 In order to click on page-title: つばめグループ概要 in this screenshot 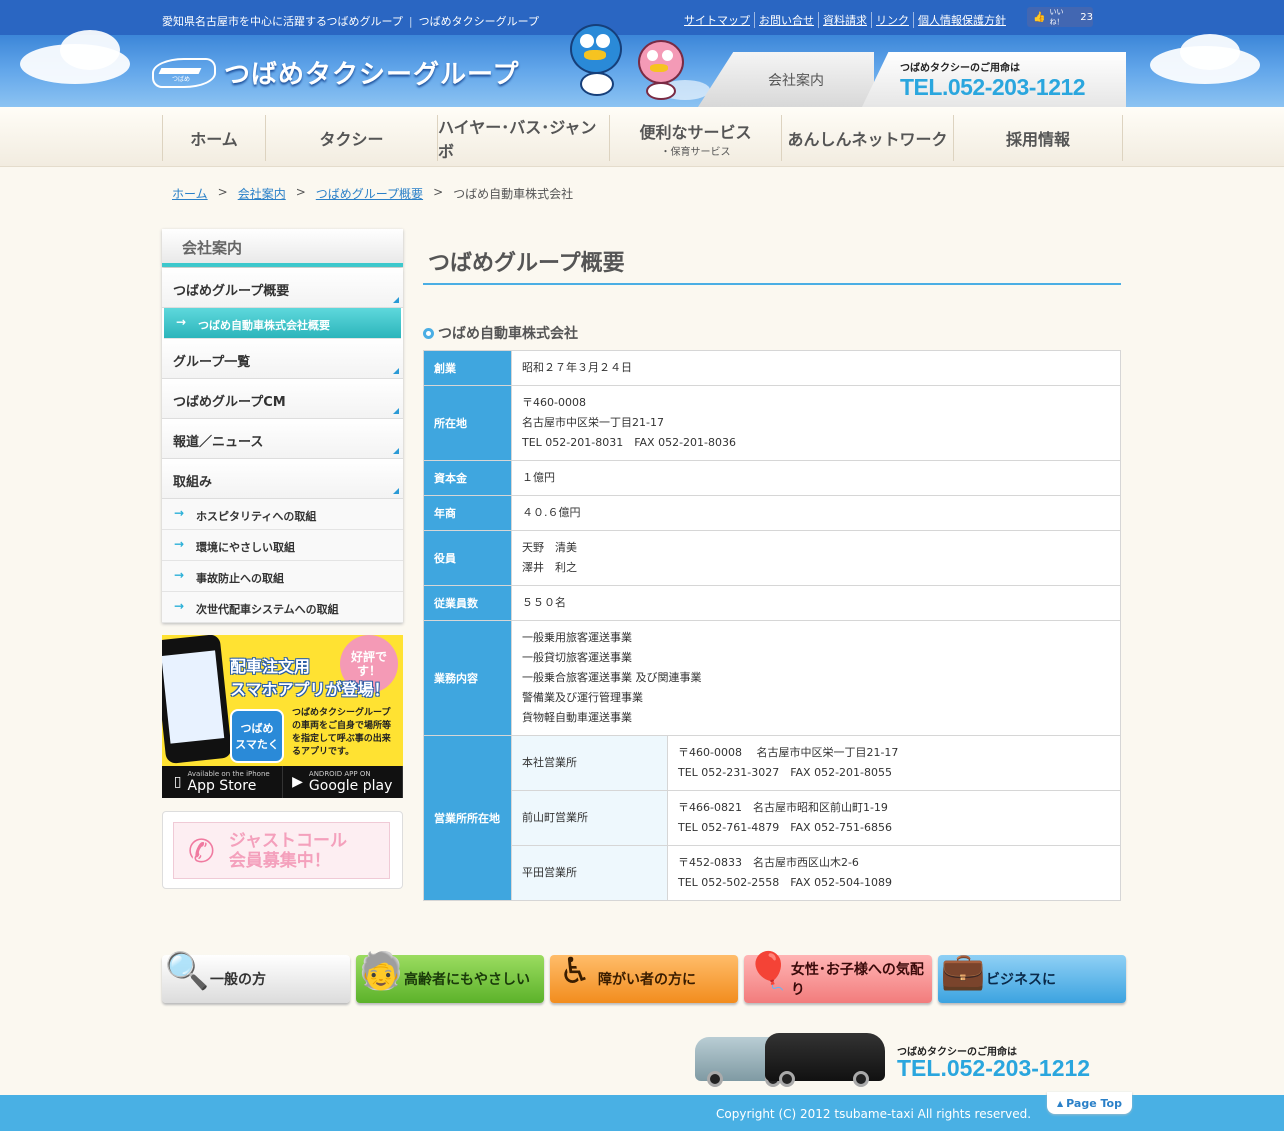, I will do `click(526, 263)`.